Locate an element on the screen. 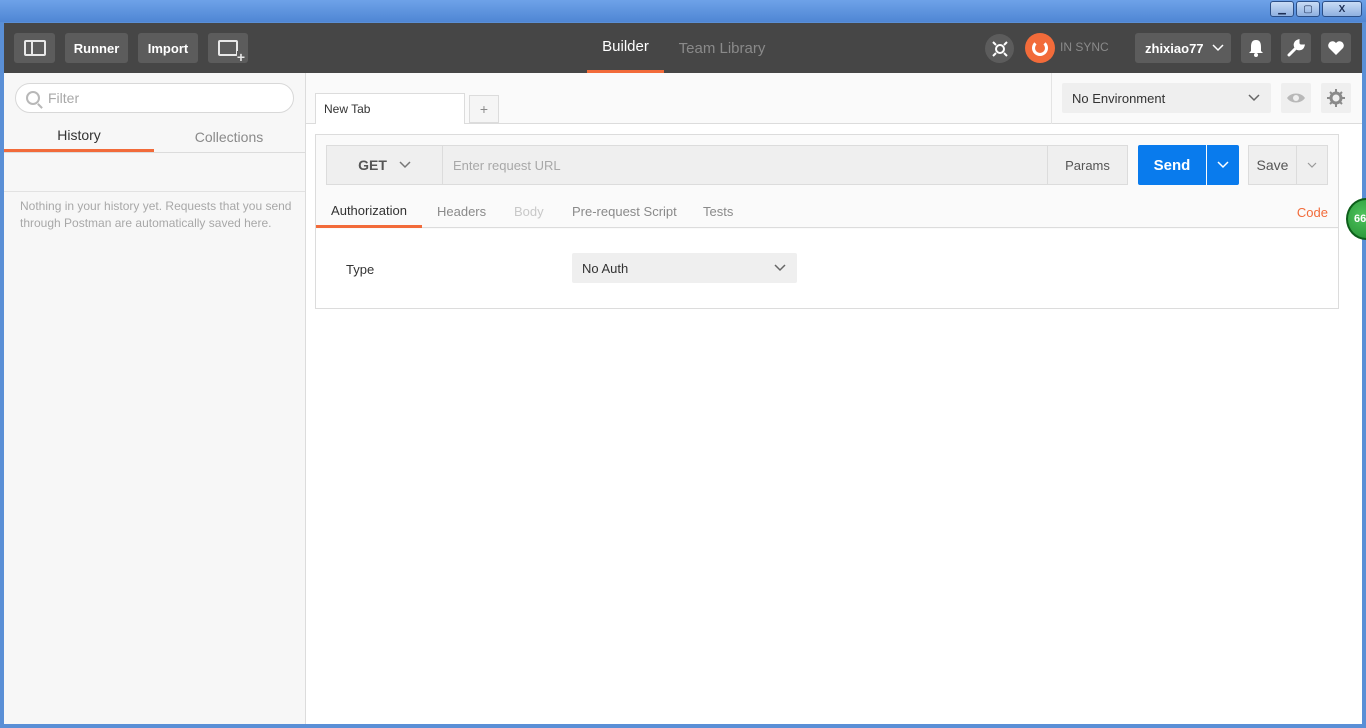 Image resolution: width=1366 pixels, height=728 pixels. manage-environments-button is located at coordinates (1336, 98).